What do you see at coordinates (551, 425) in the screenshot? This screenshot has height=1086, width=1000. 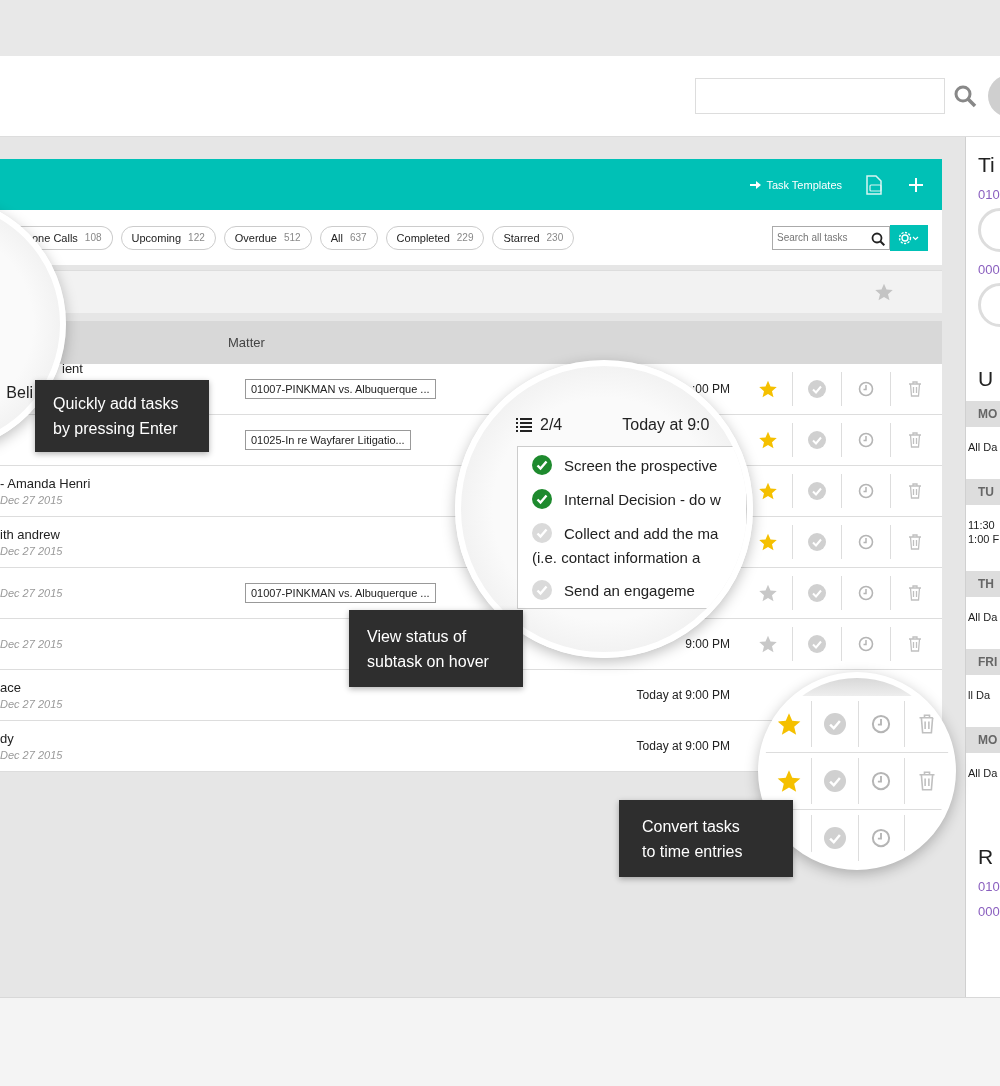 I see `subtask-count: 2/4` at bounding box center [551, 425].